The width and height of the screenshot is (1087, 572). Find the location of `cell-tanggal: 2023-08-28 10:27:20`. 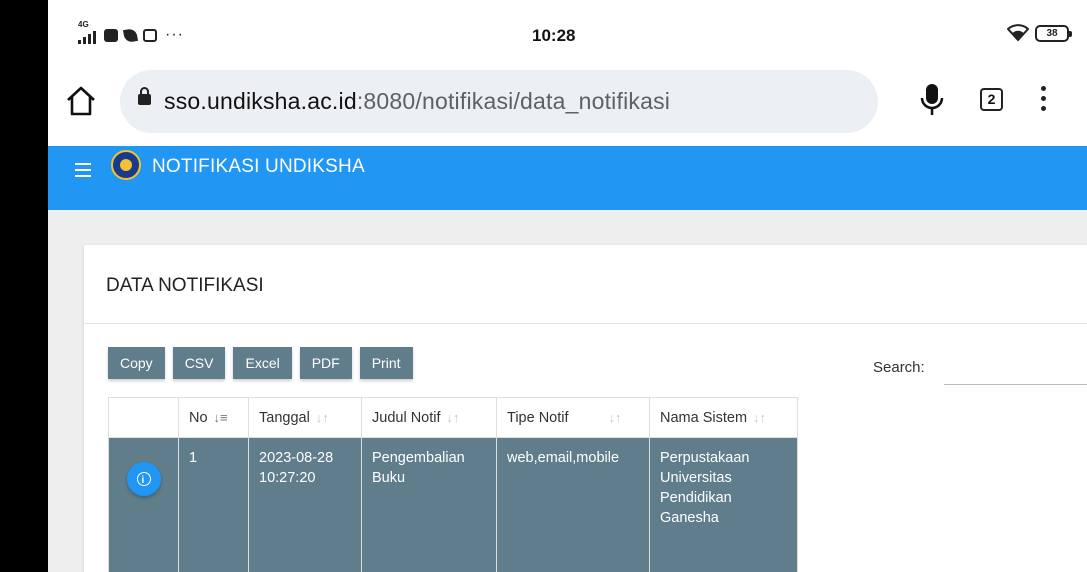

cell-tanggal: 2023-08-28 10:27:20 is located at coordinates (305, 504).